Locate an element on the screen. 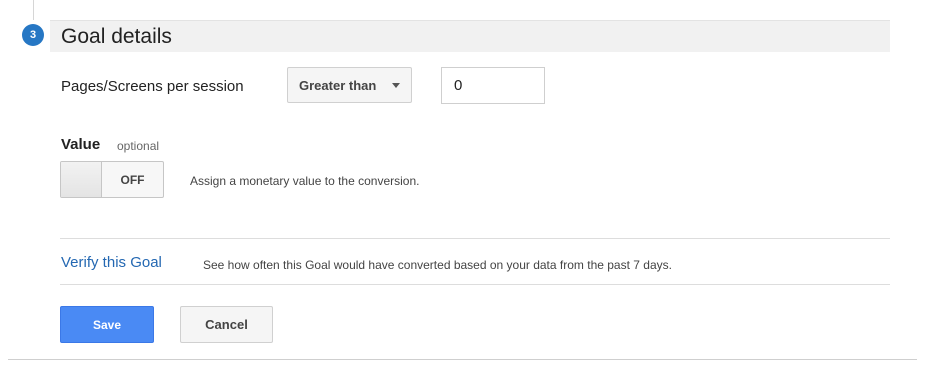 This screenshot has width=925, height=366. cancel-button: Cancel is located at coordinates (226, 324).